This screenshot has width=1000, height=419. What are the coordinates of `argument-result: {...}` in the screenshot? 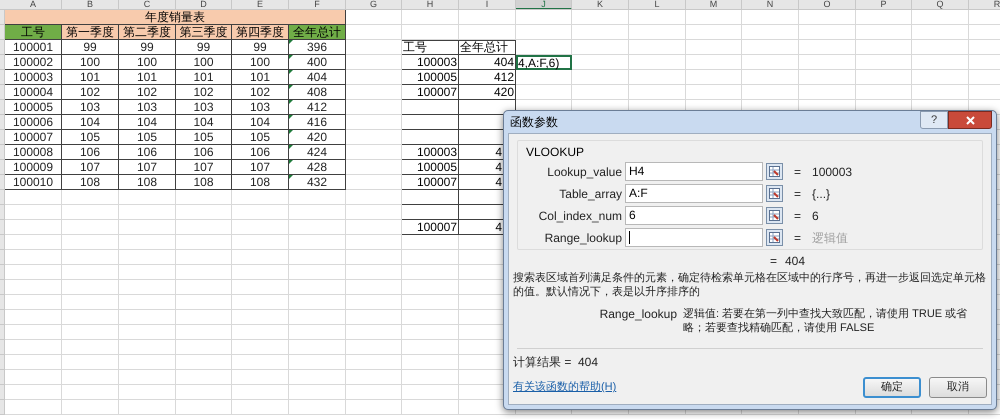 It's located at (821, 194).